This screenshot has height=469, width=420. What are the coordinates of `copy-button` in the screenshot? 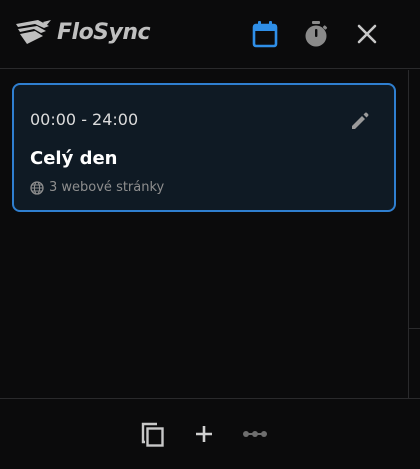 It's located at (153, 434).